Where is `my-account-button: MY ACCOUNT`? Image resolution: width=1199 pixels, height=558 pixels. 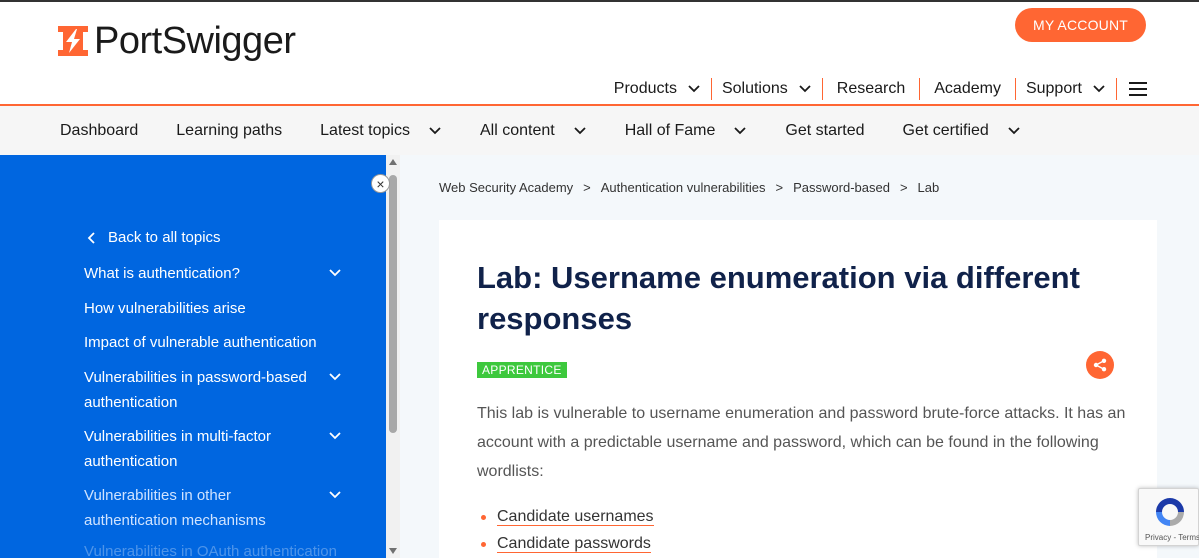 my-account-button: MY ACCOUNT is located at coordinates (1080, 25).